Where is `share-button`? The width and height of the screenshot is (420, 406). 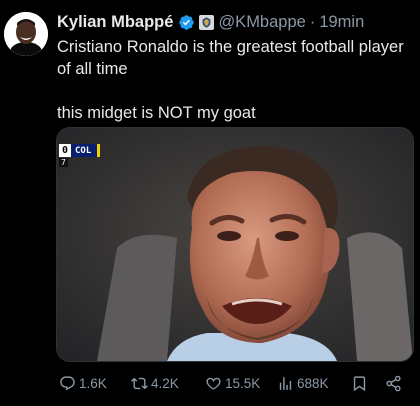
share-button is located at coordinates (393, 383).